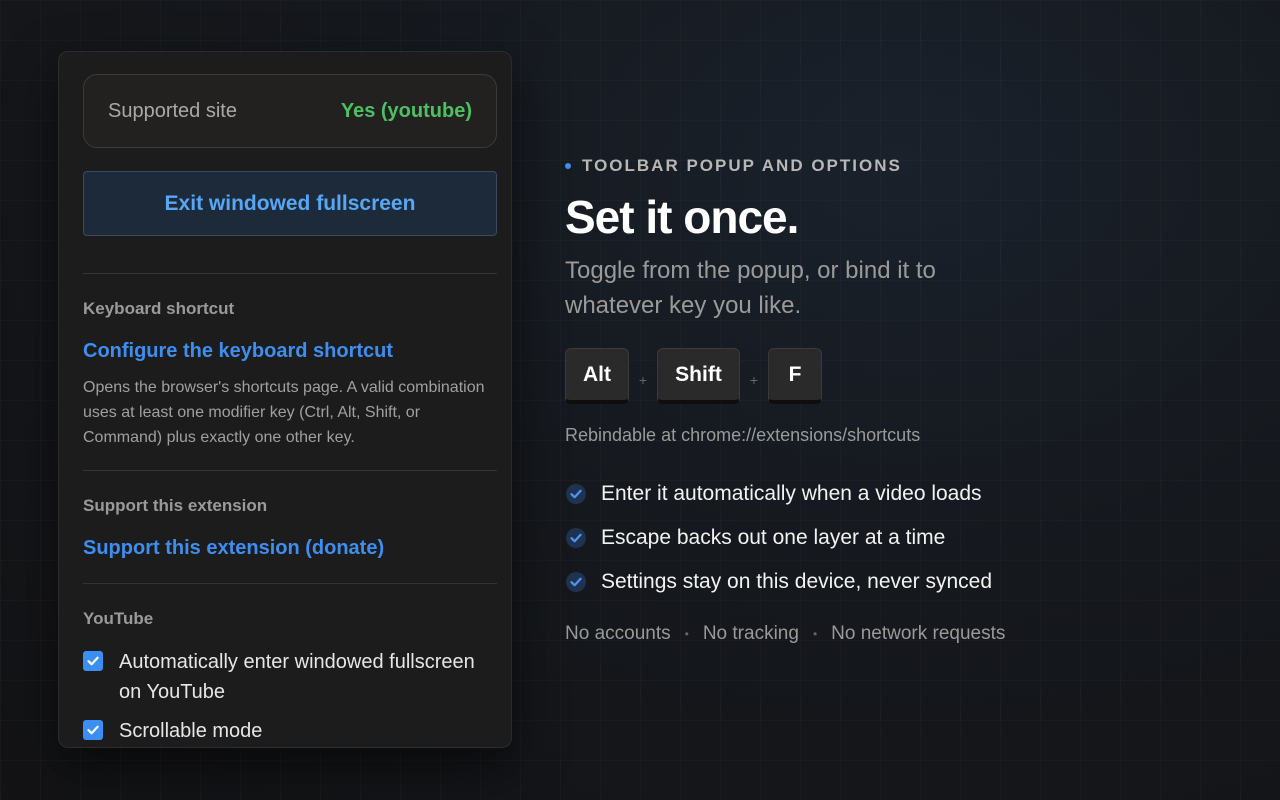 Image resolution: width=1280 pixels, height=800 pixels. What do you see at coordinates (795, 376) in the screenshot?
I see `key-cap-f: F` at bounding box center [795, 376].